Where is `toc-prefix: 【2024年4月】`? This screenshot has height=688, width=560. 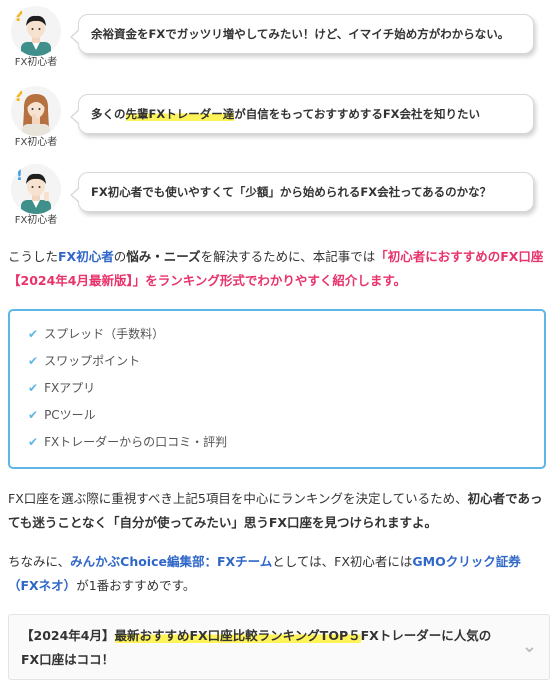 toc-prefix: 【2024年4月】 is located at coordinates (68, 635).